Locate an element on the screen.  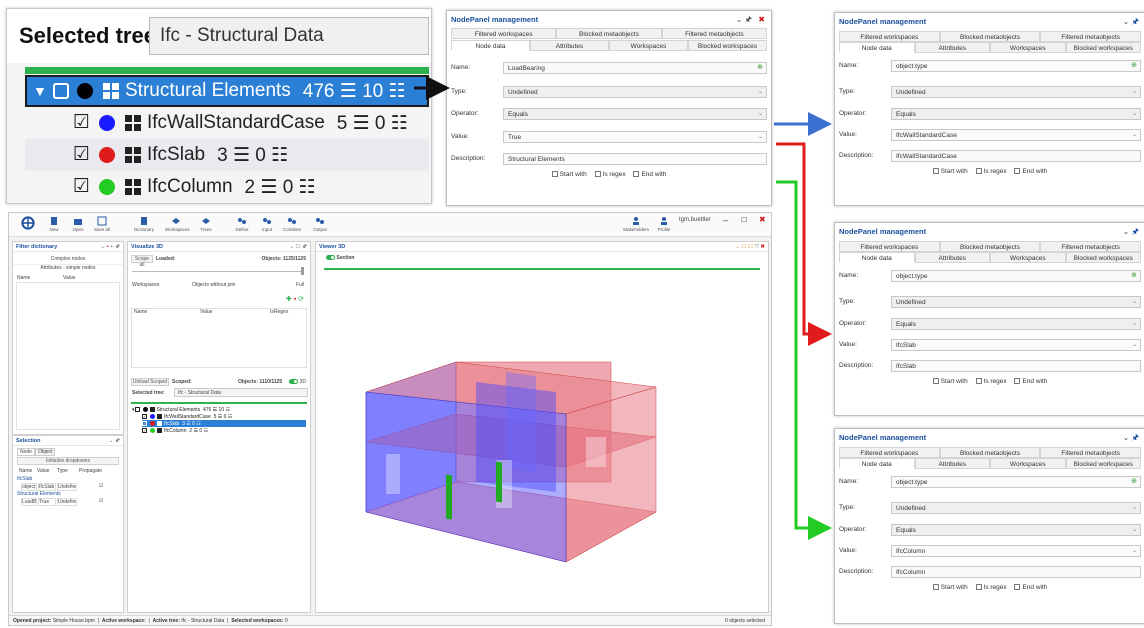
dictionary-button: Dictionary is located at coordinates (144, 224).